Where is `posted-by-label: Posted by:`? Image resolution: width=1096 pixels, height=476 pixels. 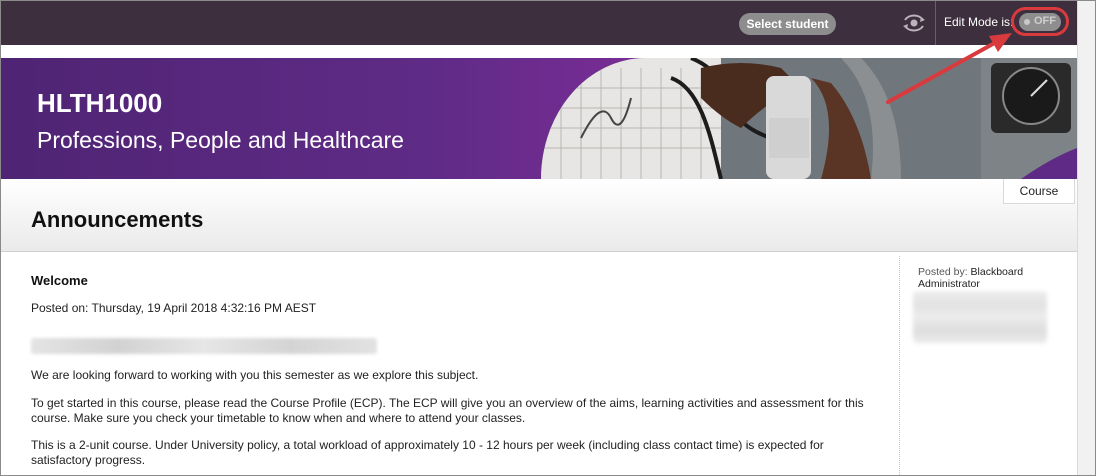
posted-by-label: Posted by: is located at coordinates (943, 272).